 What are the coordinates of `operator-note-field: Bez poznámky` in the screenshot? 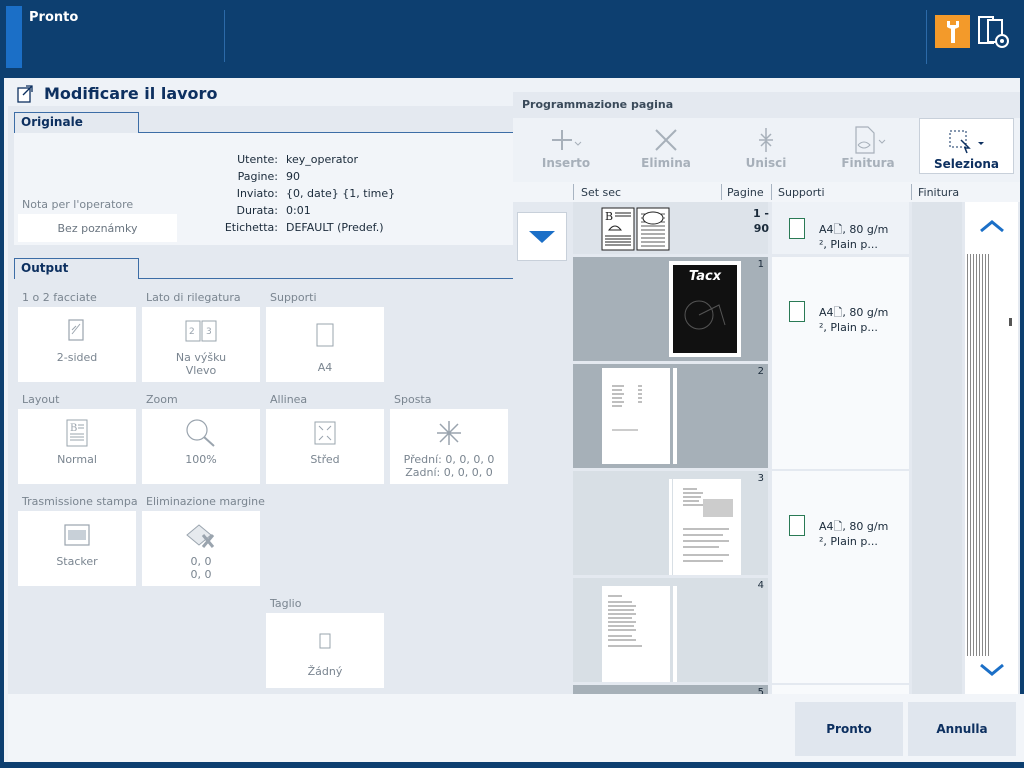 It's located at (97, 228).